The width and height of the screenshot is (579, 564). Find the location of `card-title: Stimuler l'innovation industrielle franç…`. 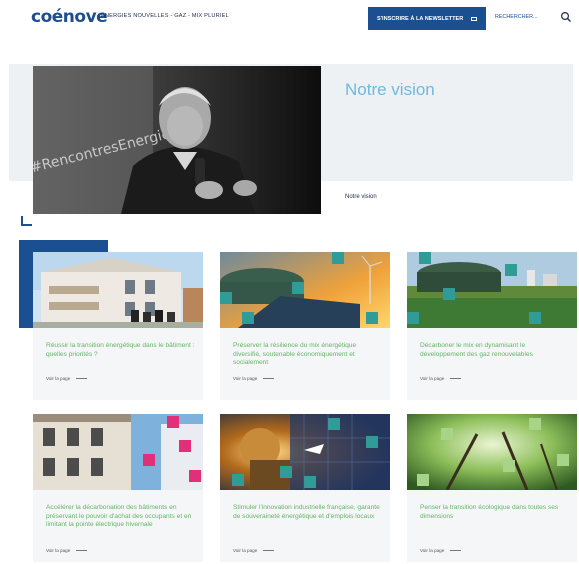

card-title: Stimuler l'innovation industrielle franç… is located at coordinates (306, 512).